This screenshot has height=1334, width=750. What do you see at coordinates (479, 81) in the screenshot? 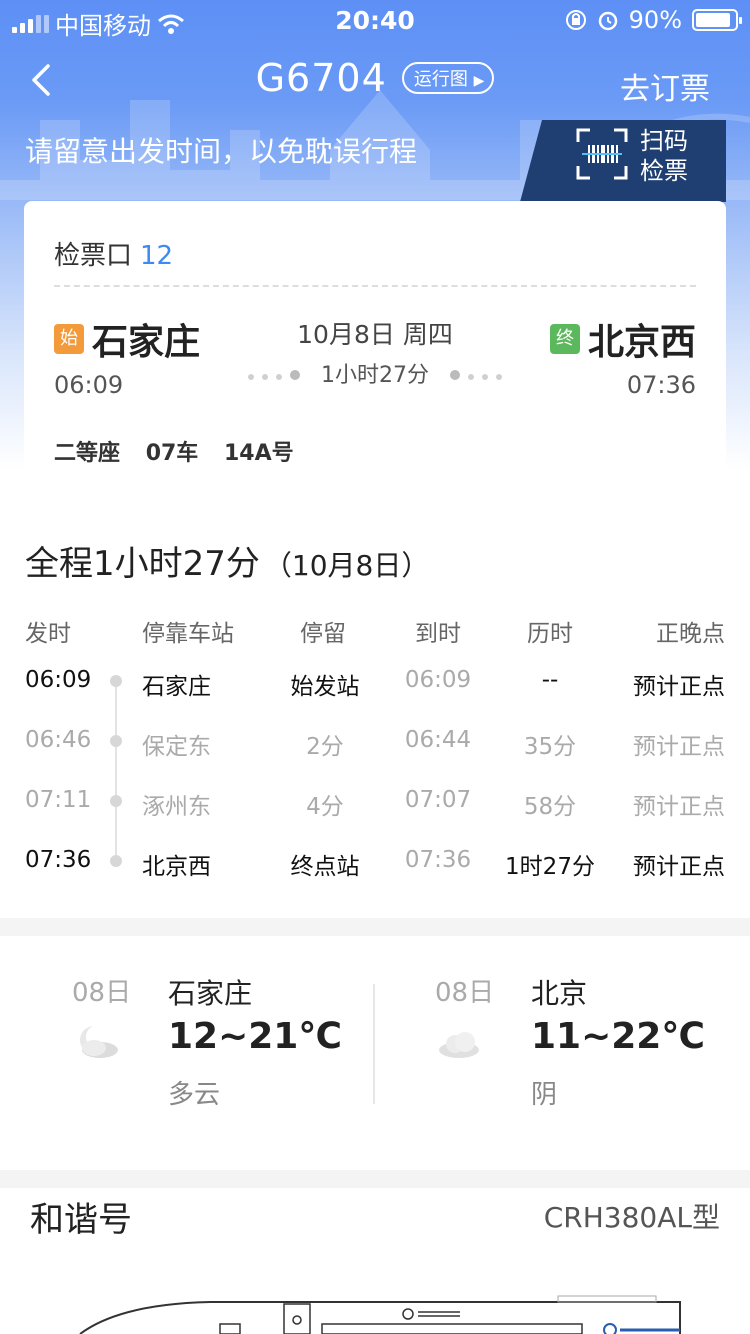
I see `play-arrow-icon: ▶` at bounding box center [479, 81].